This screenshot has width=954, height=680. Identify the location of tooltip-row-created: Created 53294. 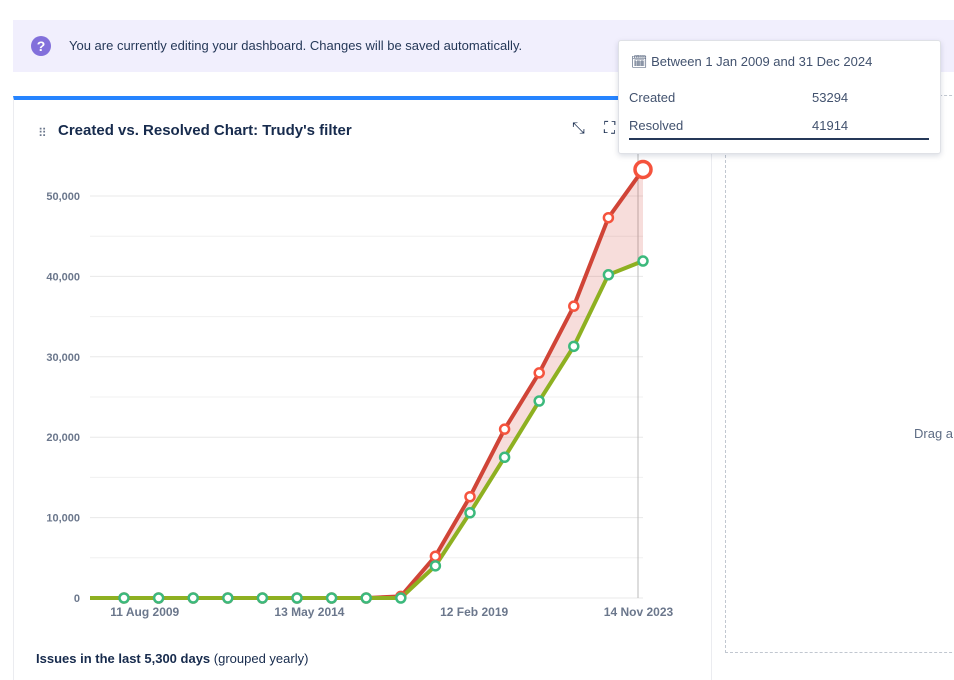
(779, 97).